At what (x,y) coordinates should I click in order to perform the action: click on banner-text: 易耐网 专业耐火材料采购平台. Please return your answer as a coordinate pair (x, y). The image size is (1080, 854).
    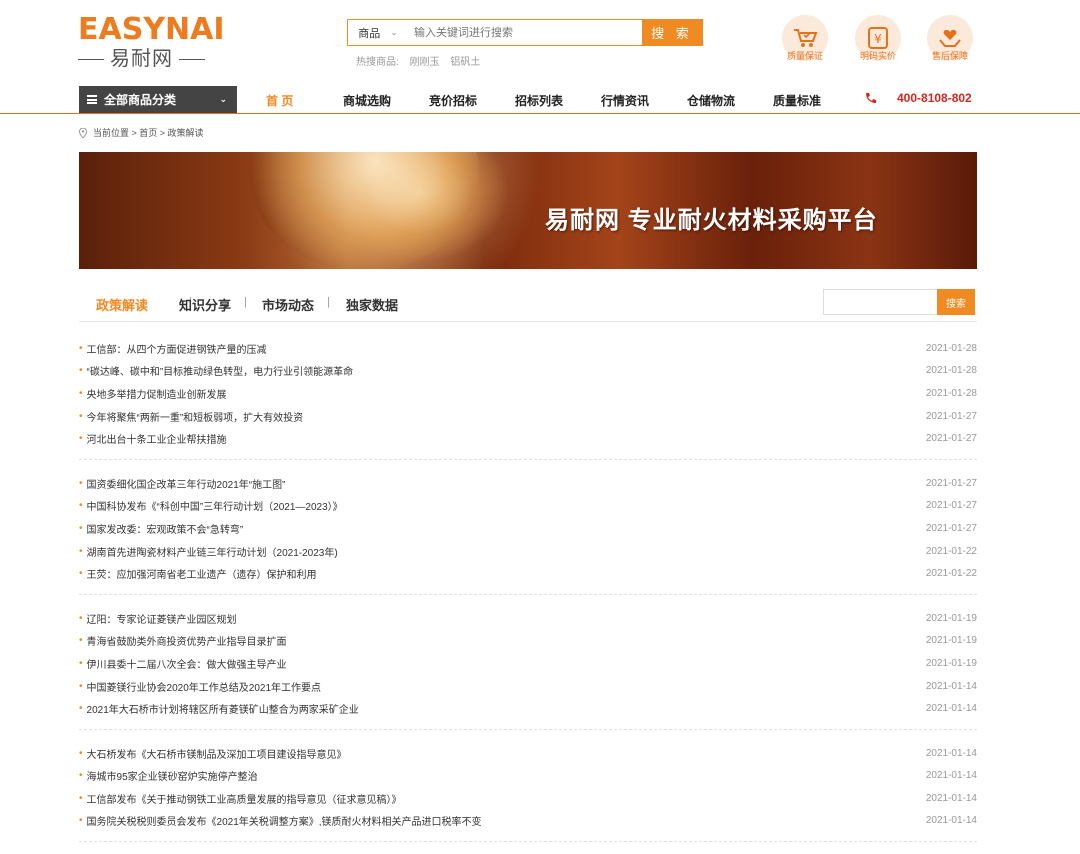
    Looking at the image, I should click on (711, 220).